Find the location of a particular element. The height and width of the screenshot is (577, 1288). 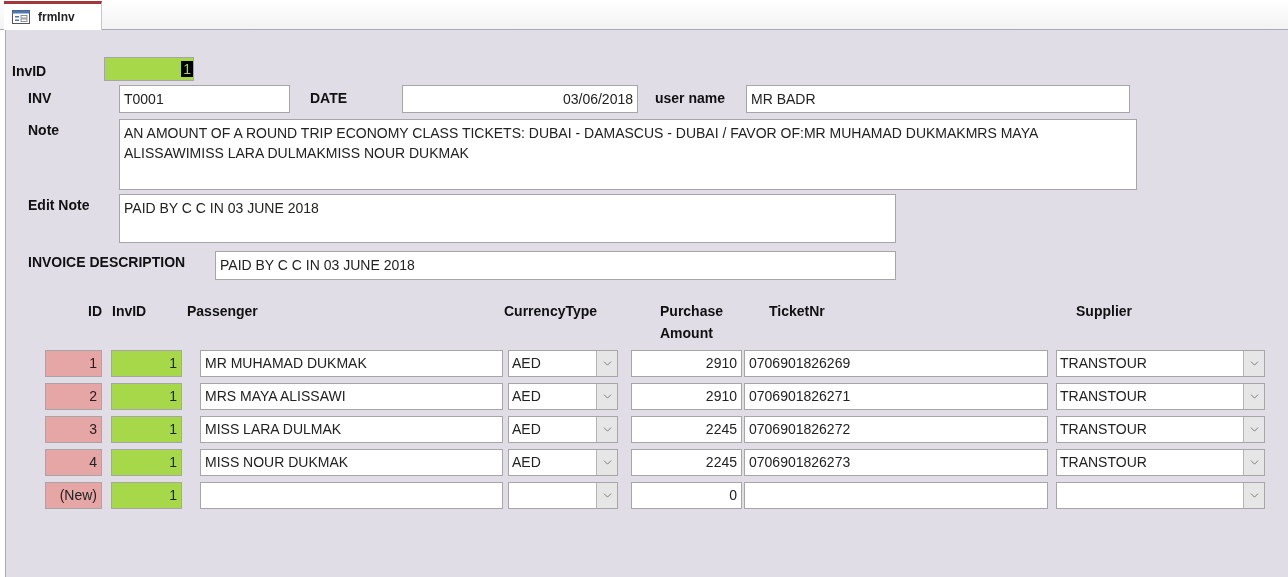

ticket-field is located at coordinates (896, 495).